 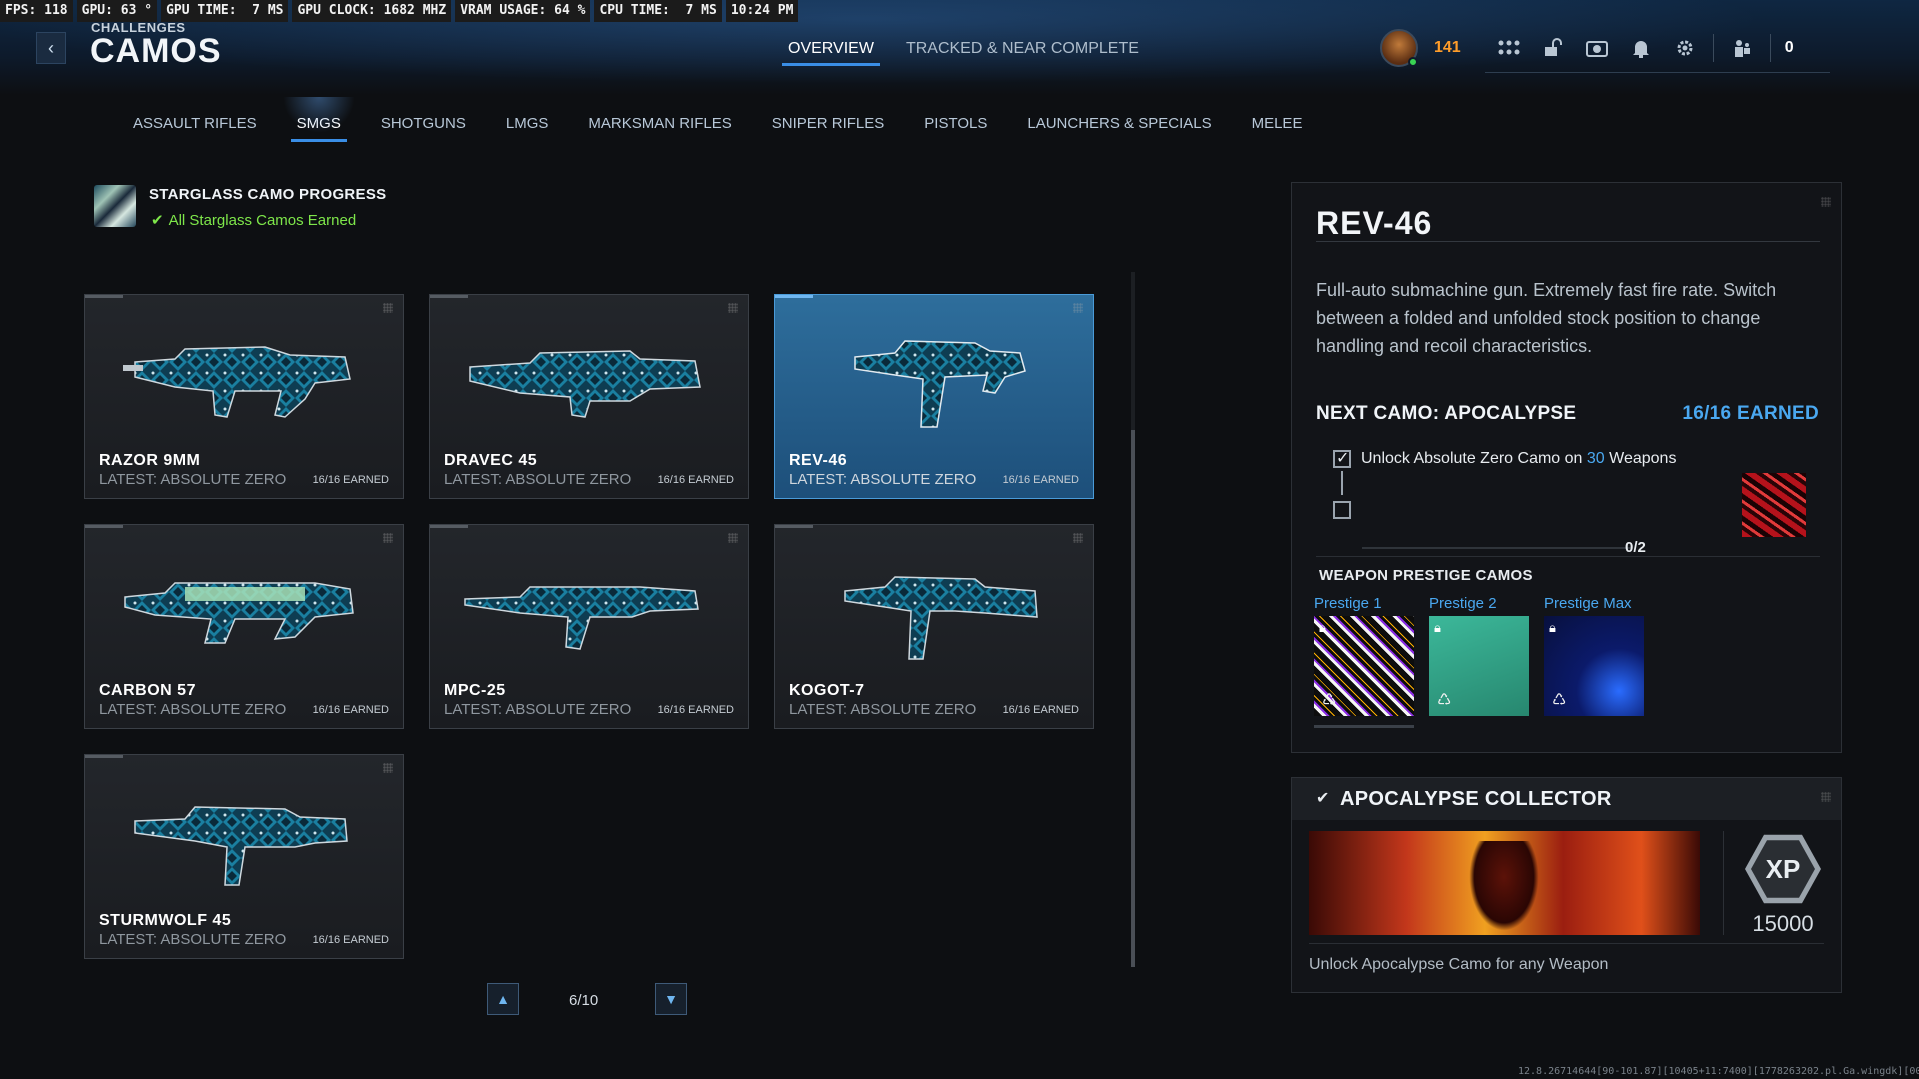 I want to click on tab-overview: OVERVIEW, so click(x=831, y=53).